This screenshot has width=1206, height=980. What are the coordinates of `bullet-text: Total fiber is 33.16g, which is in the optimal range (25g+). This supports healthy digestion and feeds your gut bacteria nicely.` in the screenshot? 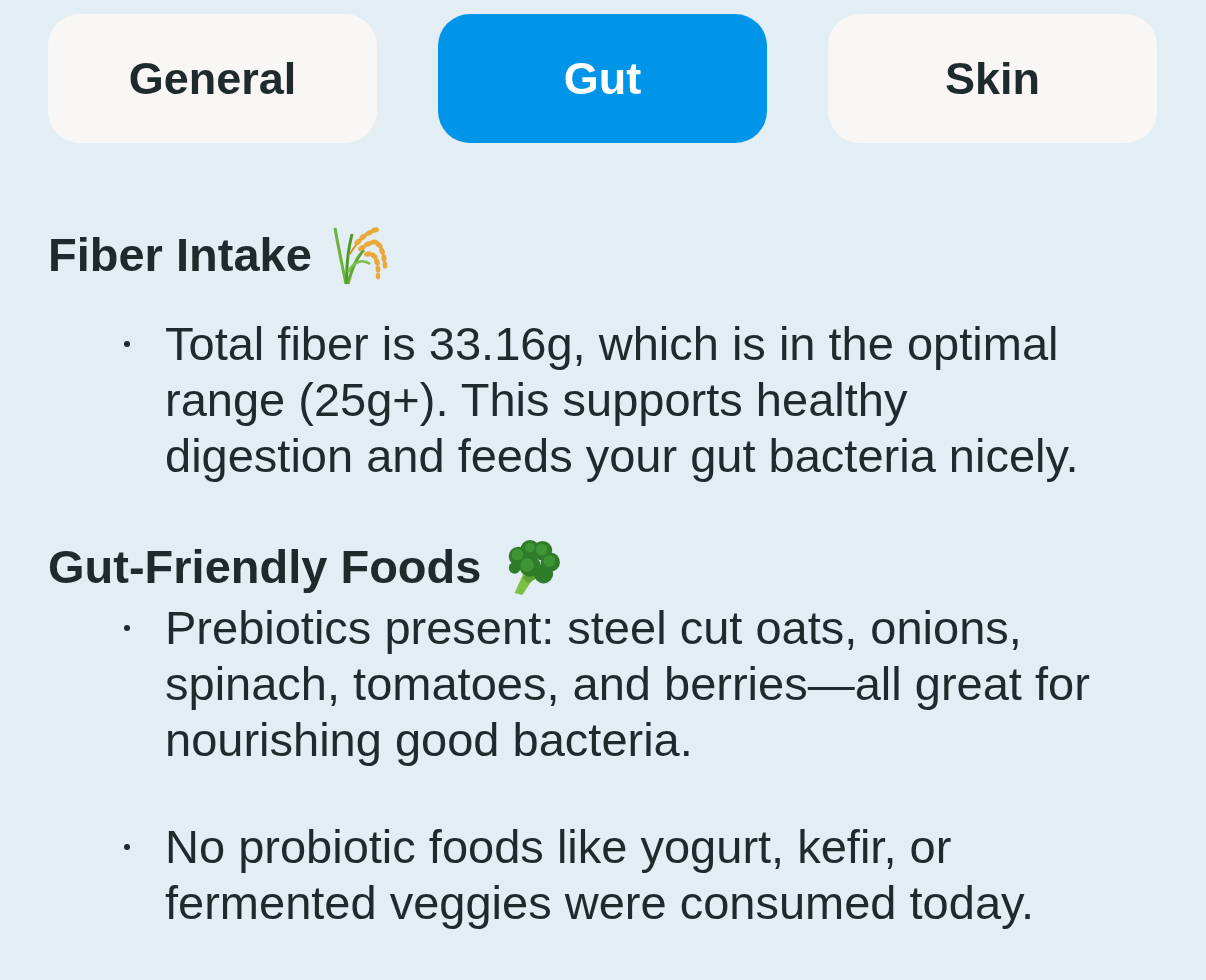 It's located at (622, 400).